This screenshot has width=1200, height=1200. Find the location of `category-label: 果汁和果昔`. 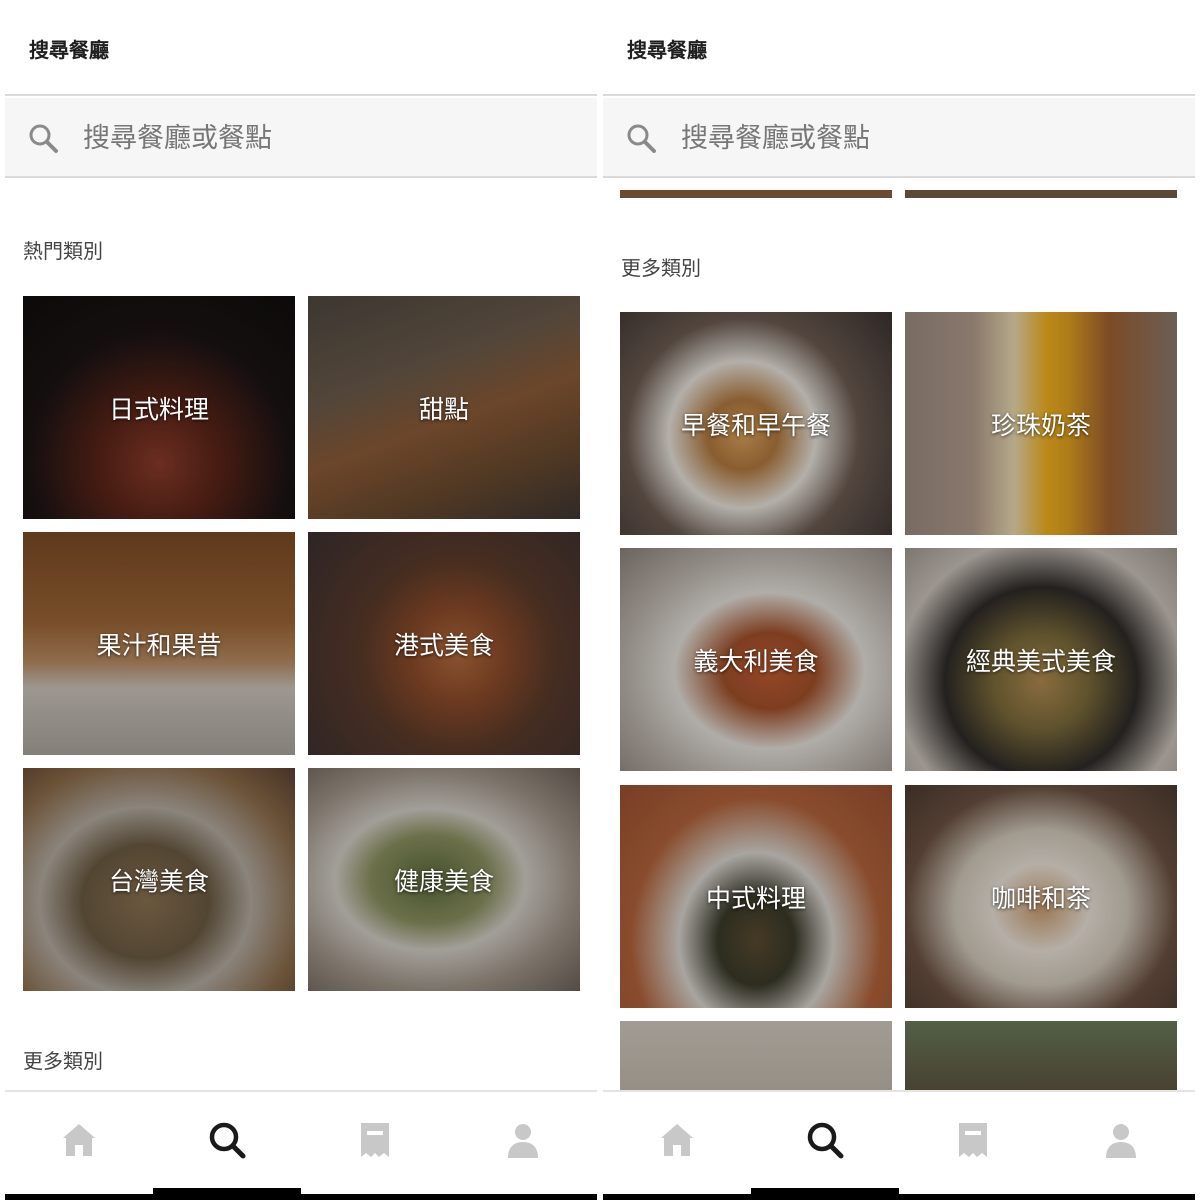

category-label: 果汁和果昔 is located at coordinates (159, 645).